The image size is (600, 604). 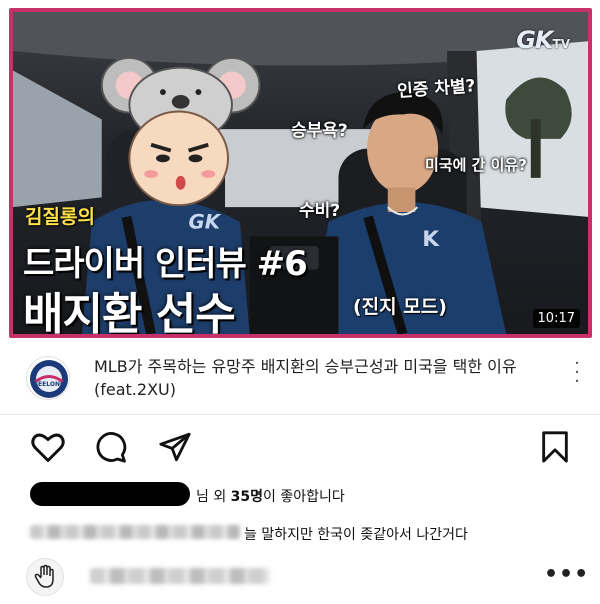 What do you see at coordinates (180, 576) in the screenshot?
I see `blurred-comment-placeholder` at bounding box center [180, 576].